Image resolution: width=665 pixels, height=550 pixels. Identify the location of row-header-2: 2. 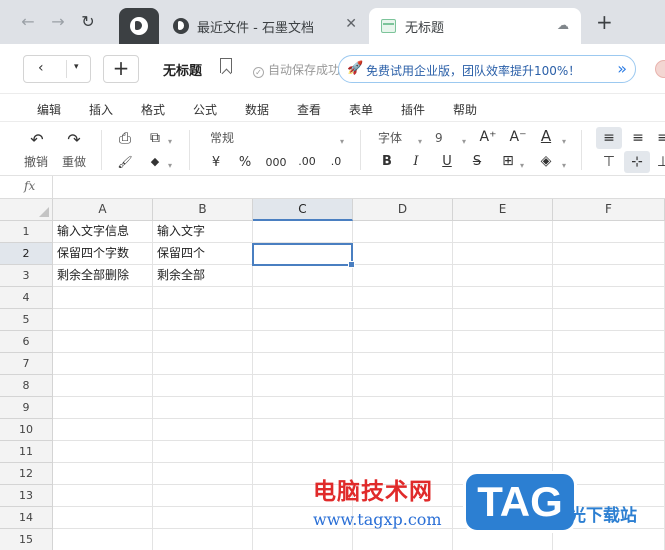
(26, 254).